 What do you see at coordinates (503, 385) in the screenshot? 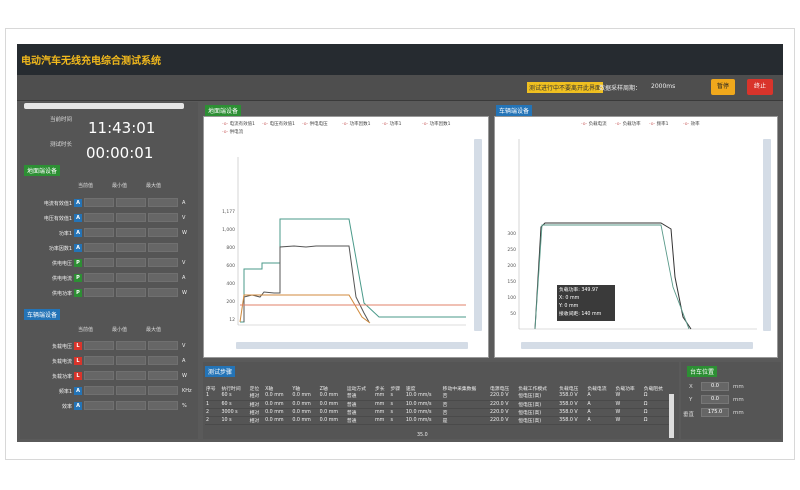
I see `column-header: 电源电压` at bounding box center [503, 385].